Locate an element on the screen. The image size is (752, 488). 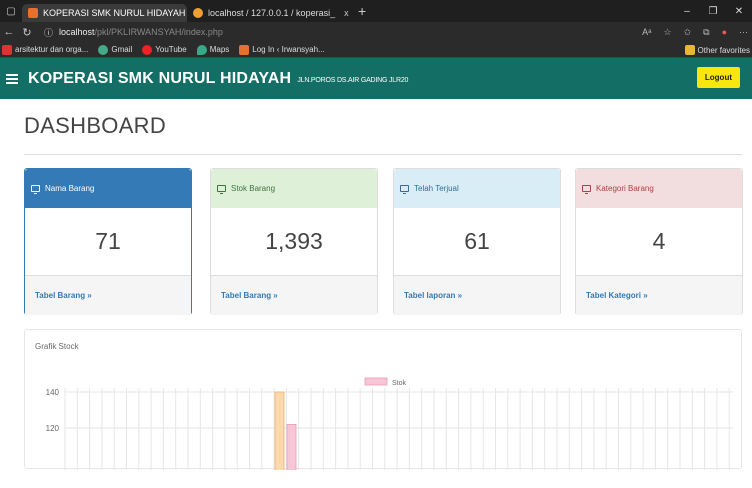
card-header: Nama Barang is located at coordinates (108, 188).